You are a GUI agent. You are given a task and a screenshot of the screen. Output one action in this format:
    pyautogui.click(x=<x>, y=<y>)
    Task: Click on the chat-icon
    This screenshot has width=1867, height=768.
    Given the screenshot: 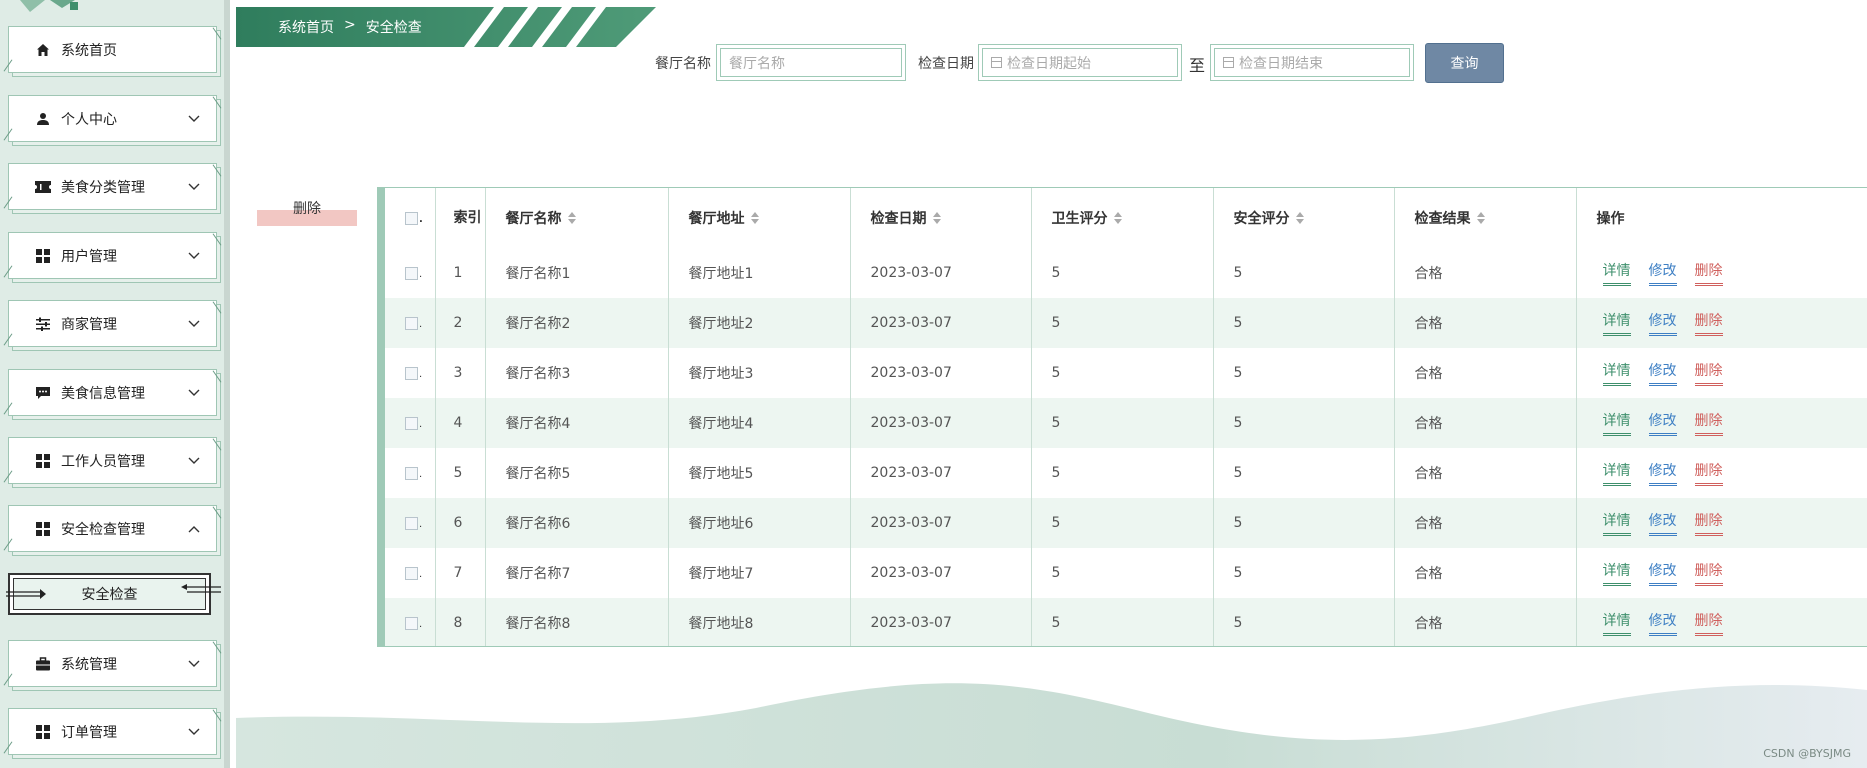 What is the action you would take?
    pyautogui.click(x=43, y=393)
    